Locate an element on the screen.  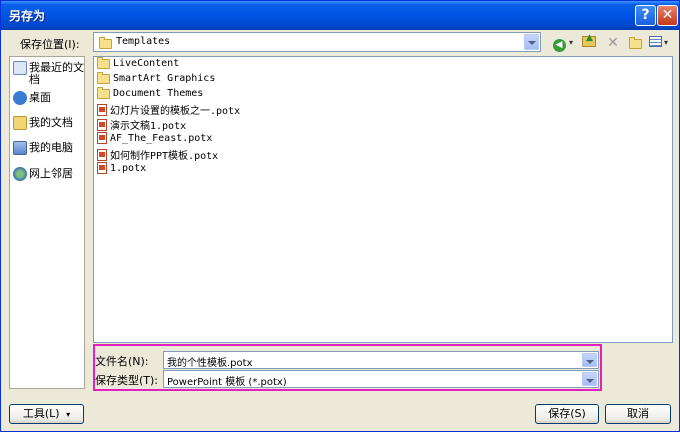
delete-icon: ✕ is located at coordinates (613, 43).